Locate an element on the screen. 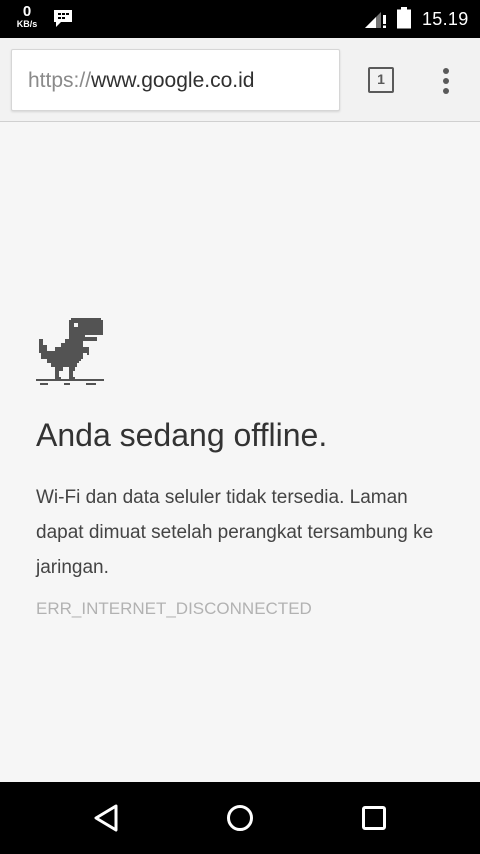 The width and height of the screenshot is (480, 854). url-text: https://www.google.co.id is located at coordinates (141, 81).